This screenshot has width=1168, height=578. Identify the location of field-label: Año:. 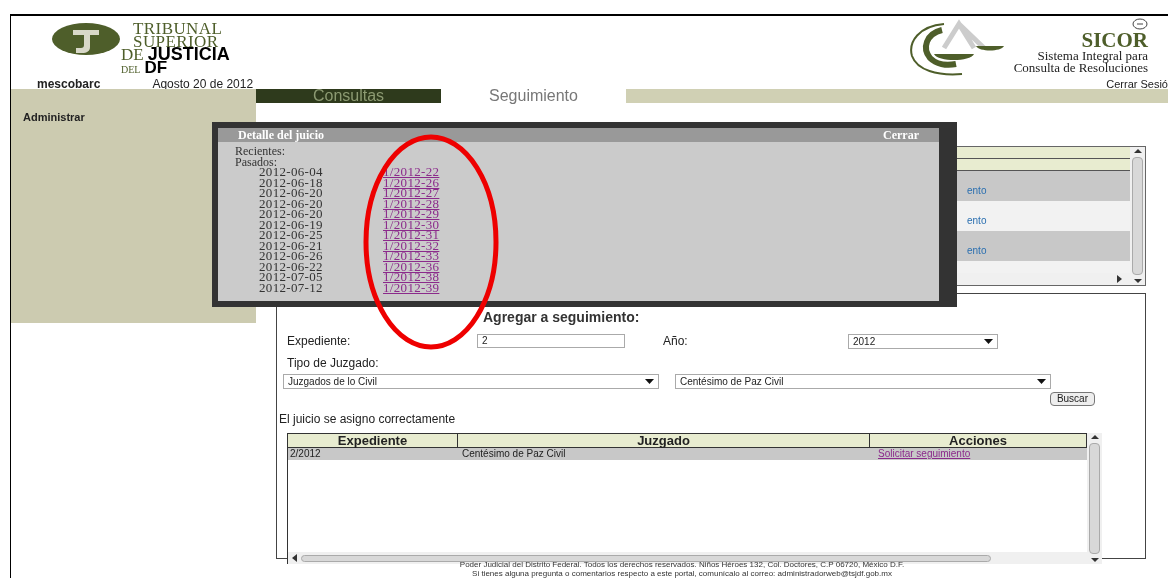
(676, 341).